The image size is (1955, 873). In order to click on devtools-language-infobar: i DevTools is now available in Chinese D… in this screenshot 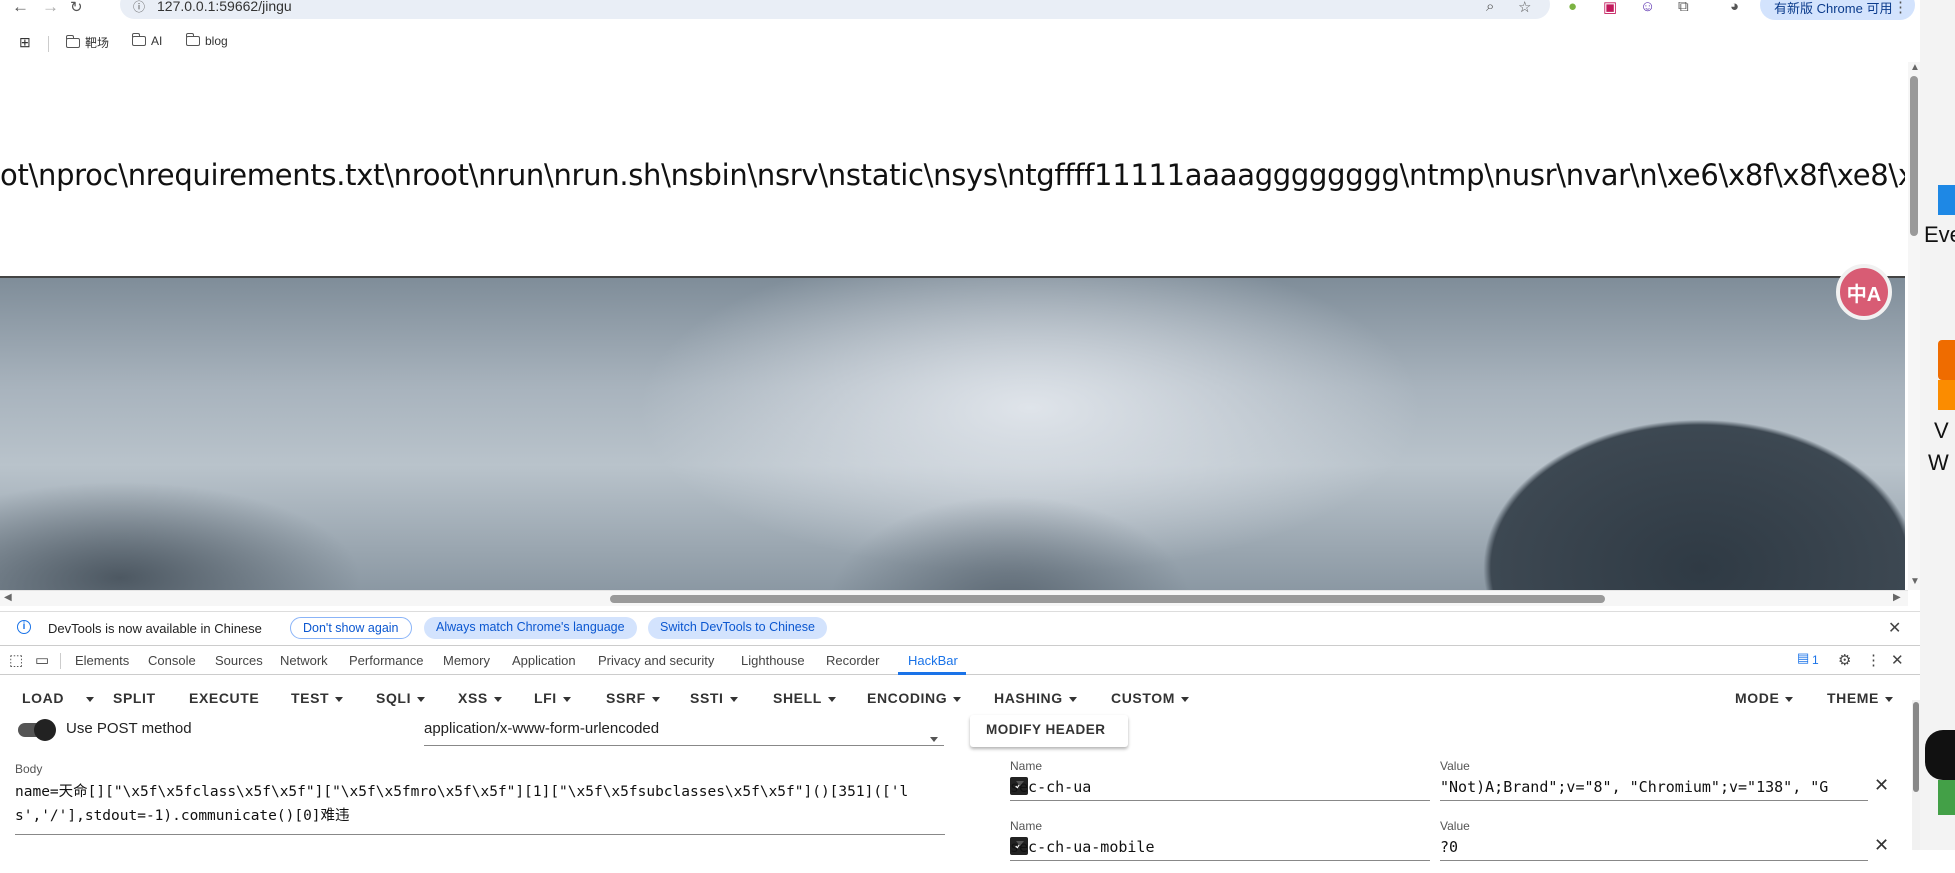, I will do `click(960, 627)`.